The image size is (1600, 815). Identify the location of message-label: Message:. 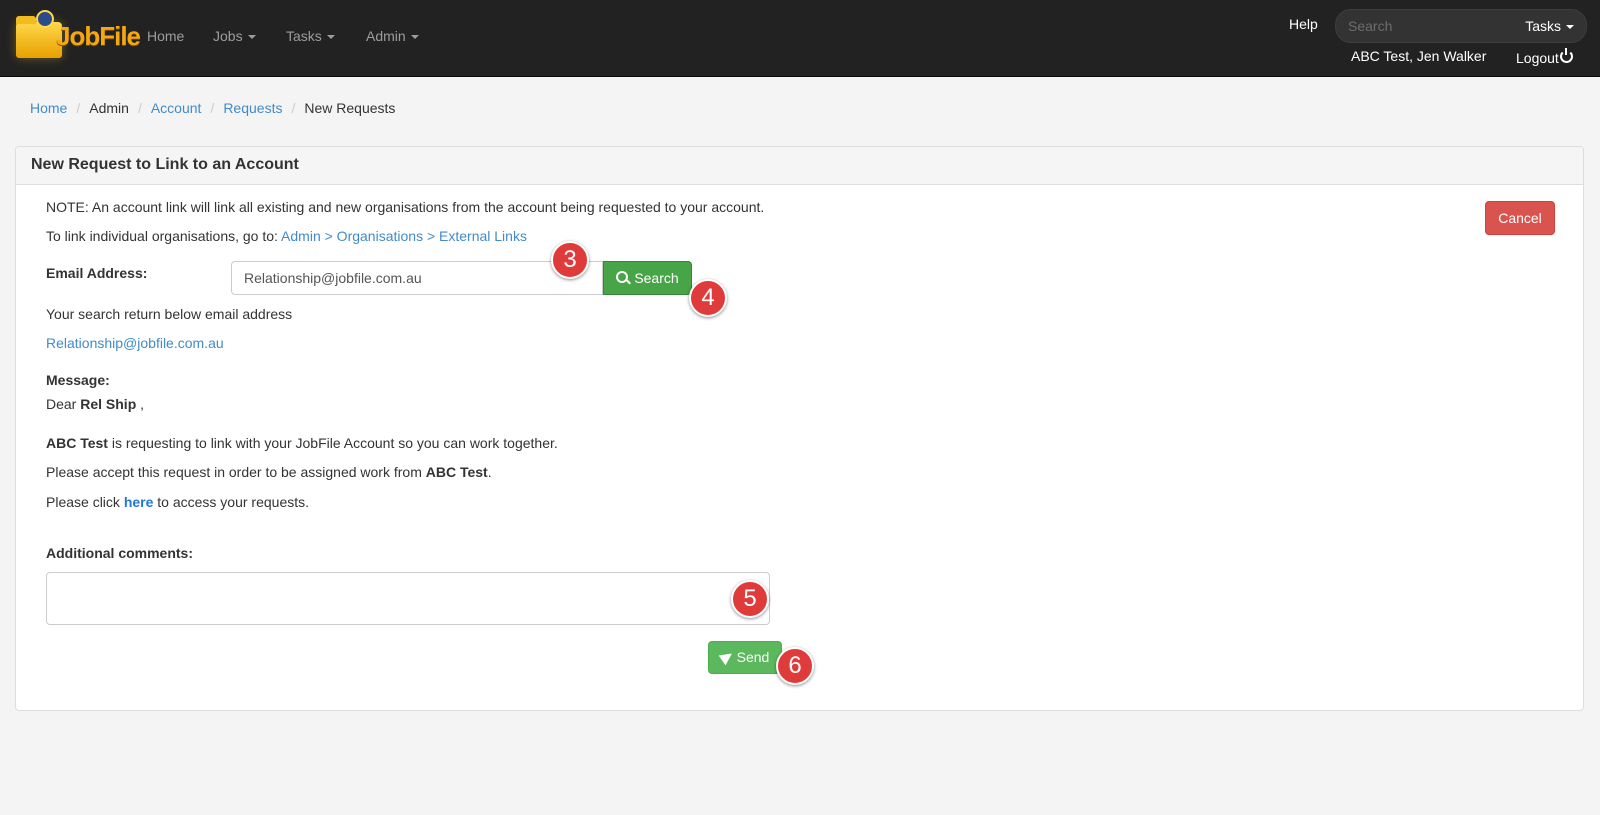
(78, 380).